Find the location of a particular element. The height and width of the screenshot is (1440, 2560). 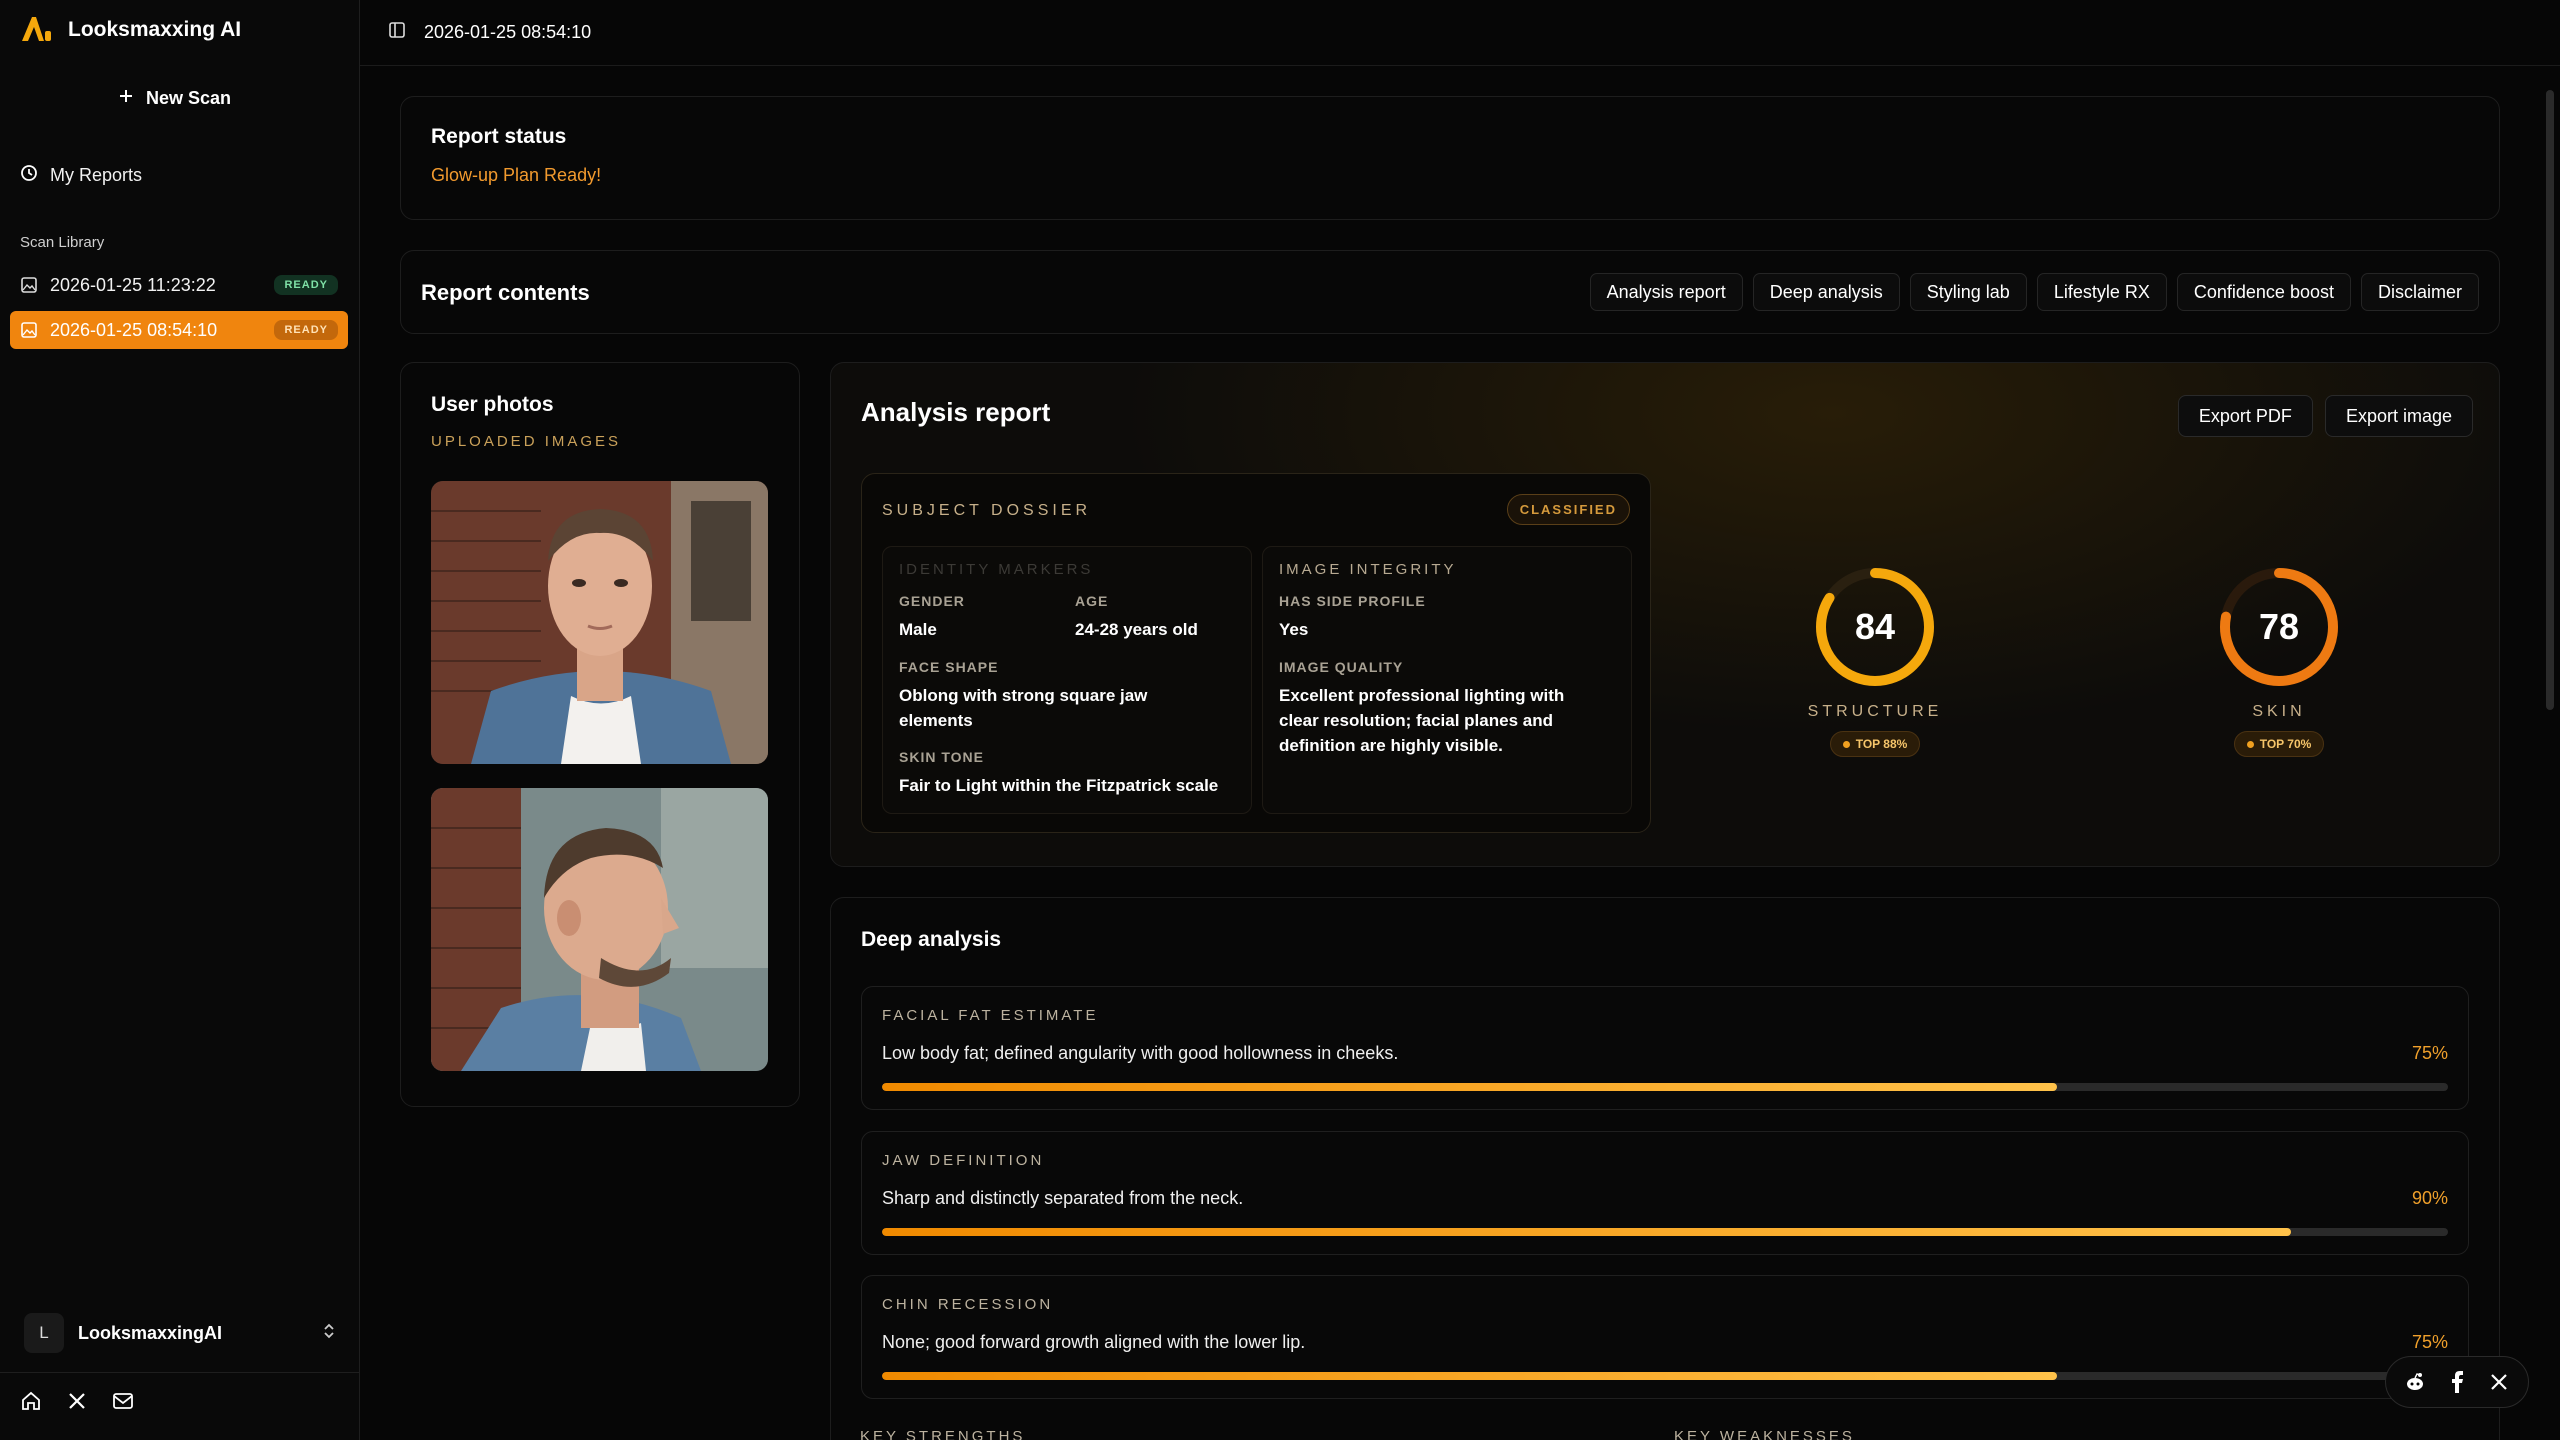

metric-label: JAW DEFINITION is located at coordinates (963, 1160).